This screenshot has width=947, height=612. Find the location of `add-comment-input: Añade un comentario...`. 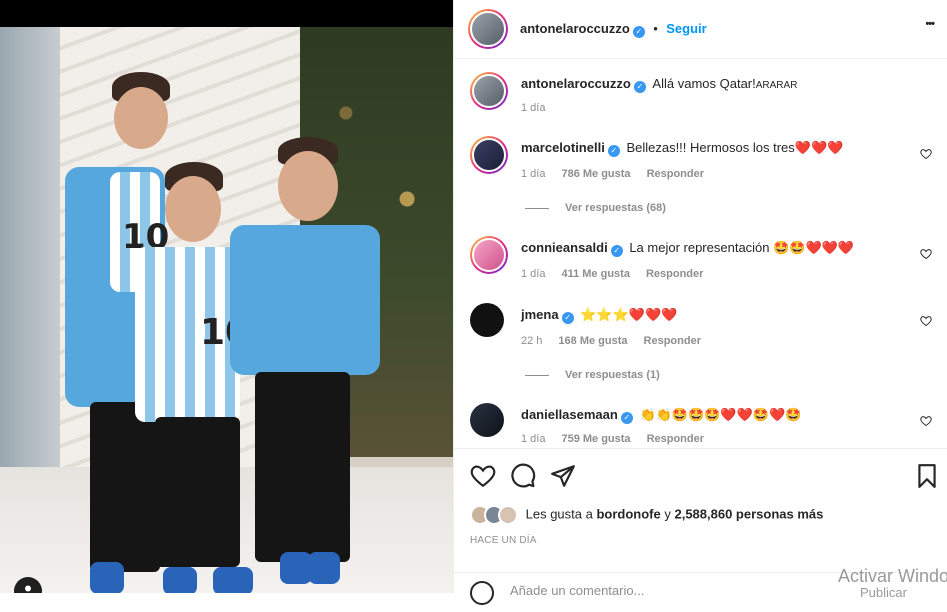

add-comment-input: Añade un comentario... is located at coordinates (577, 590).